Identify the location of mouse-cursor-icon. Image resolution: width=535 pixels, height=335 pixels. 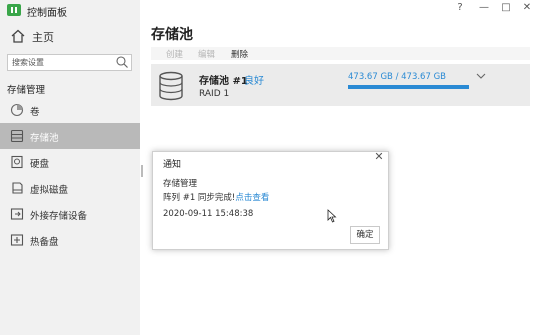
(332, 216).